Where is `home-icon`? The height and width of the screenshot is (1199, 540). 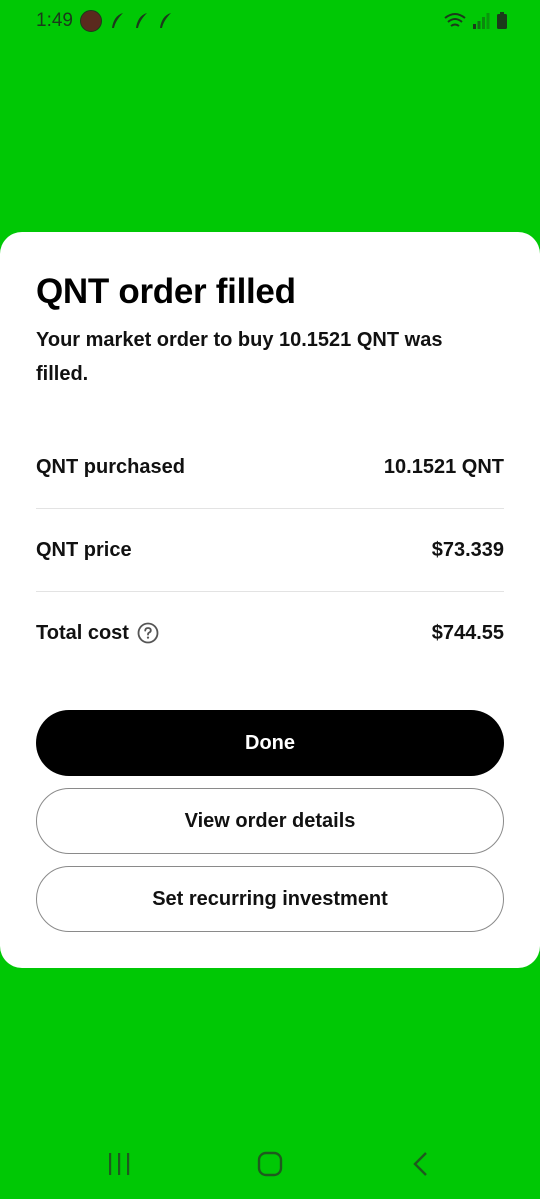
home-icon is located at coordinates (270, 1164).